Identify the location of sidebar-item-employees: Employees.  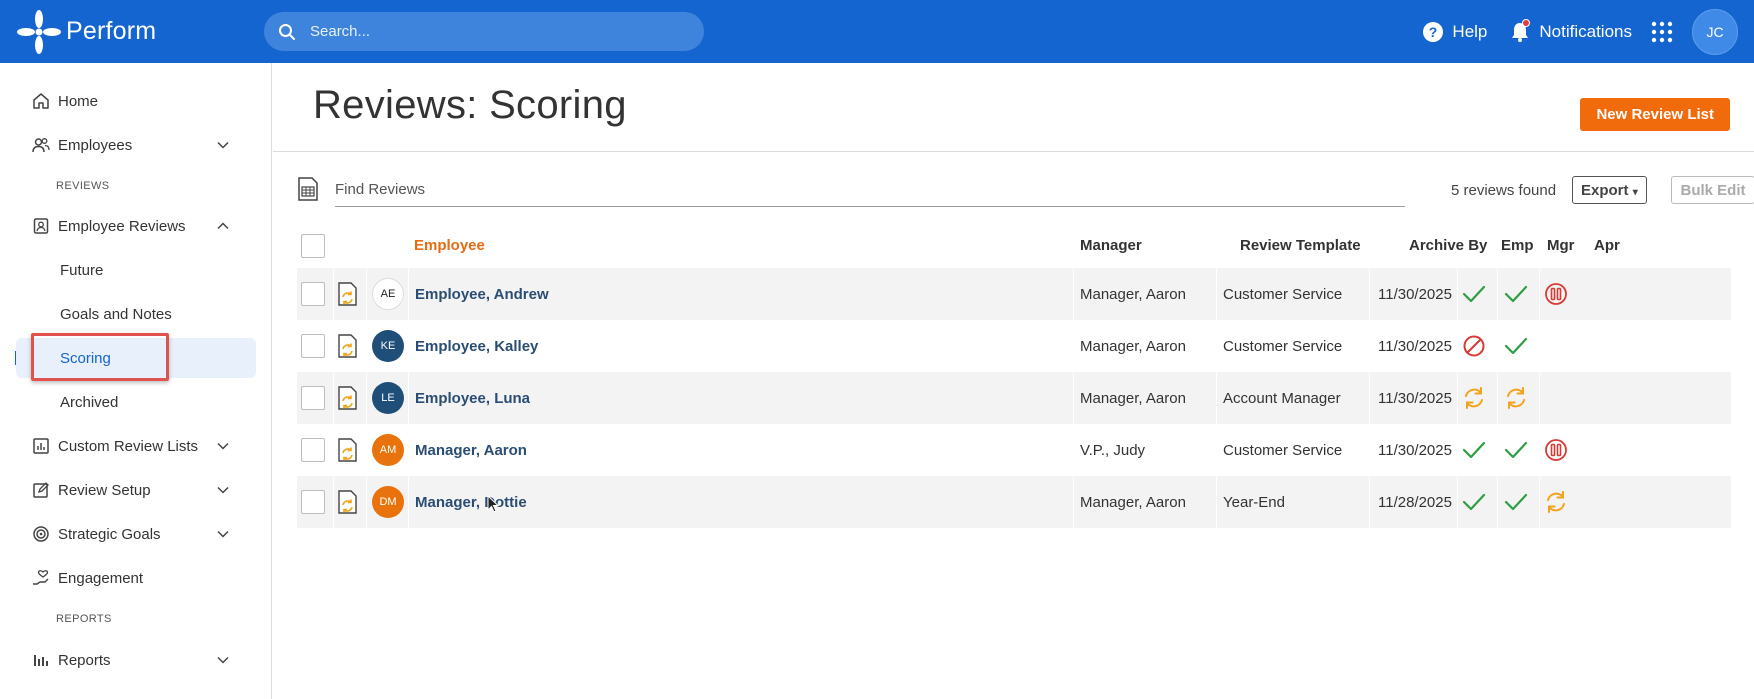
(136, 145).